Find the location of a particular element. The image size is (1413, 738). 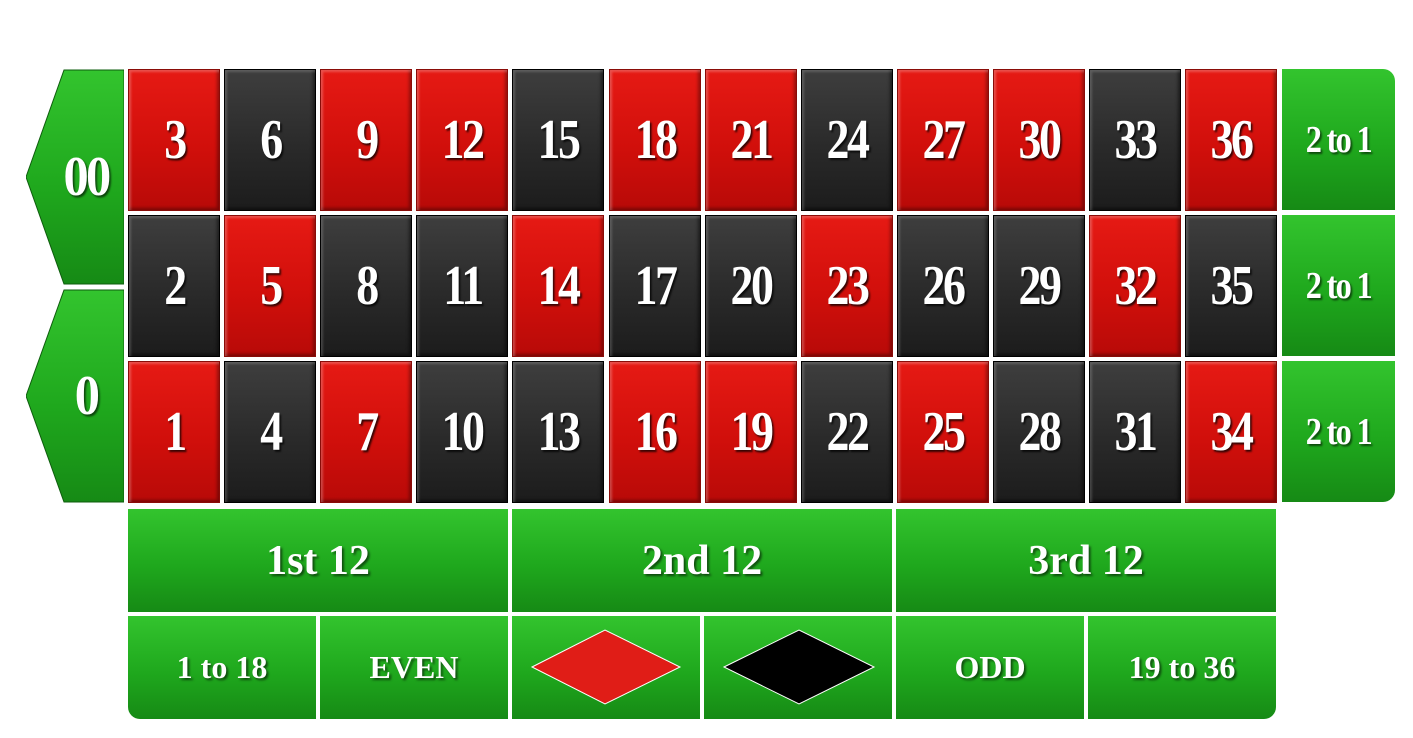

number-cell: 33 is located at coordinates (1135, 140).